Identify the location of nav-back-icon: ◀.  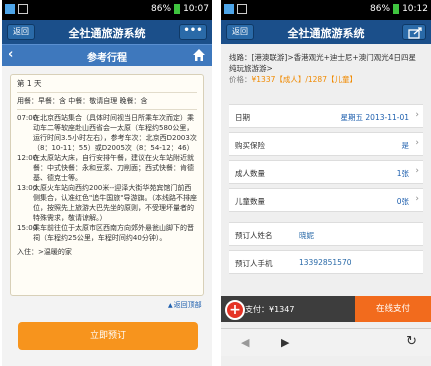
(245, 342).